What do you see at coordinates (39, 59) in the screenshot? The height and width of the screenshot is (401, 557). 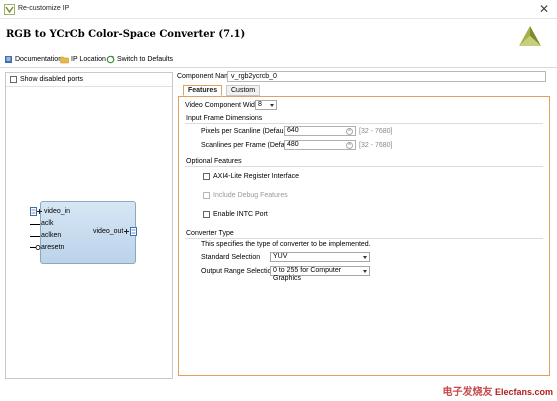 I see `documentation-label: Documentation` at bounding box center [39, 59].